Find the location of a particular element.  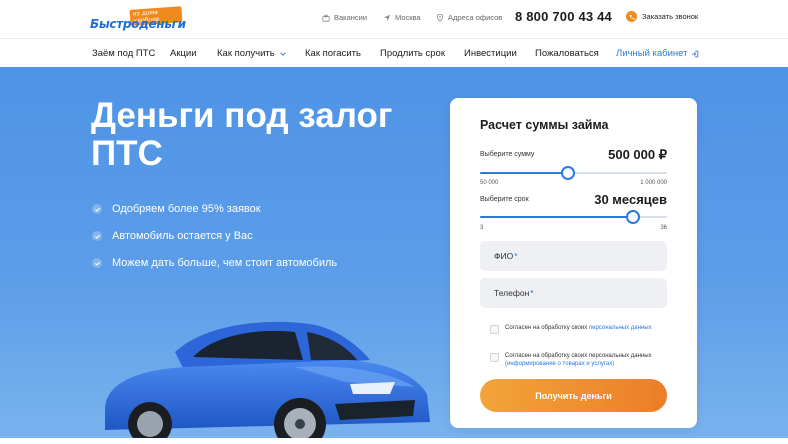

personal-cabinet-link: Личный кабинет is located at coordinates (657, 53).